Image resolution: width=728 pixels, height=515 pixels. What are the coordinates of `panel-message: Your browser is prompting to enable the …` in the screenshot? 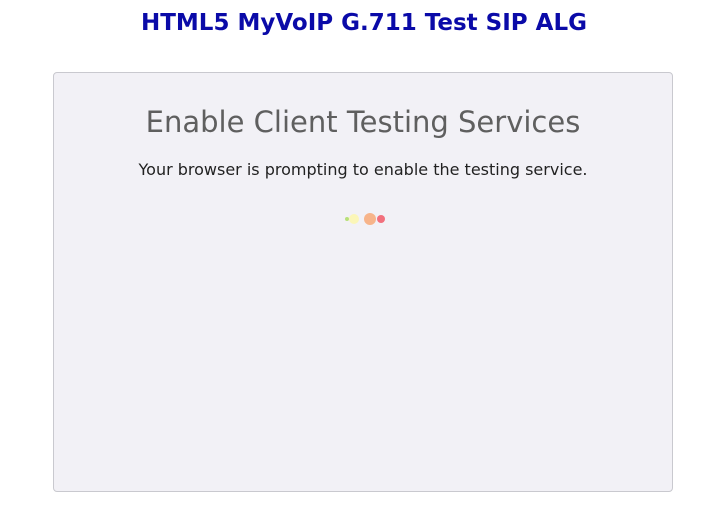 It's located at (363, 169).